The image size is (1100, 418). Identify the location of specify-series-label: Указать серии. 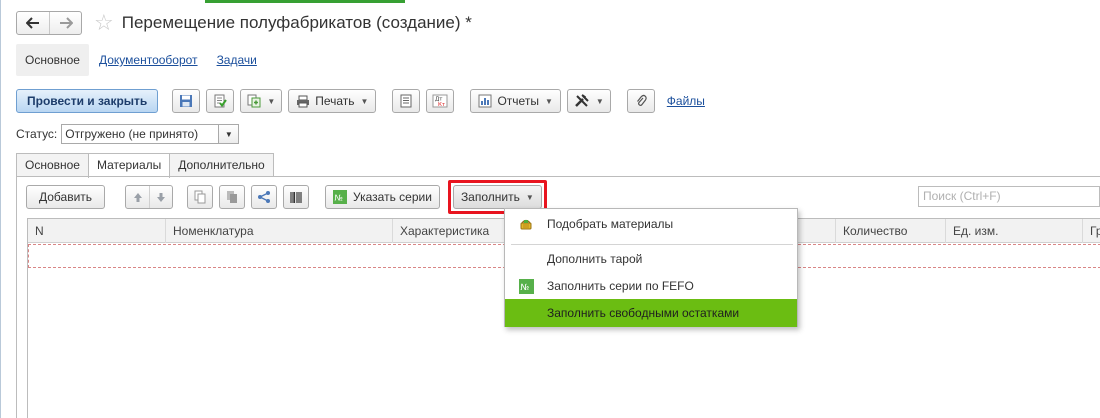
(392, 197).